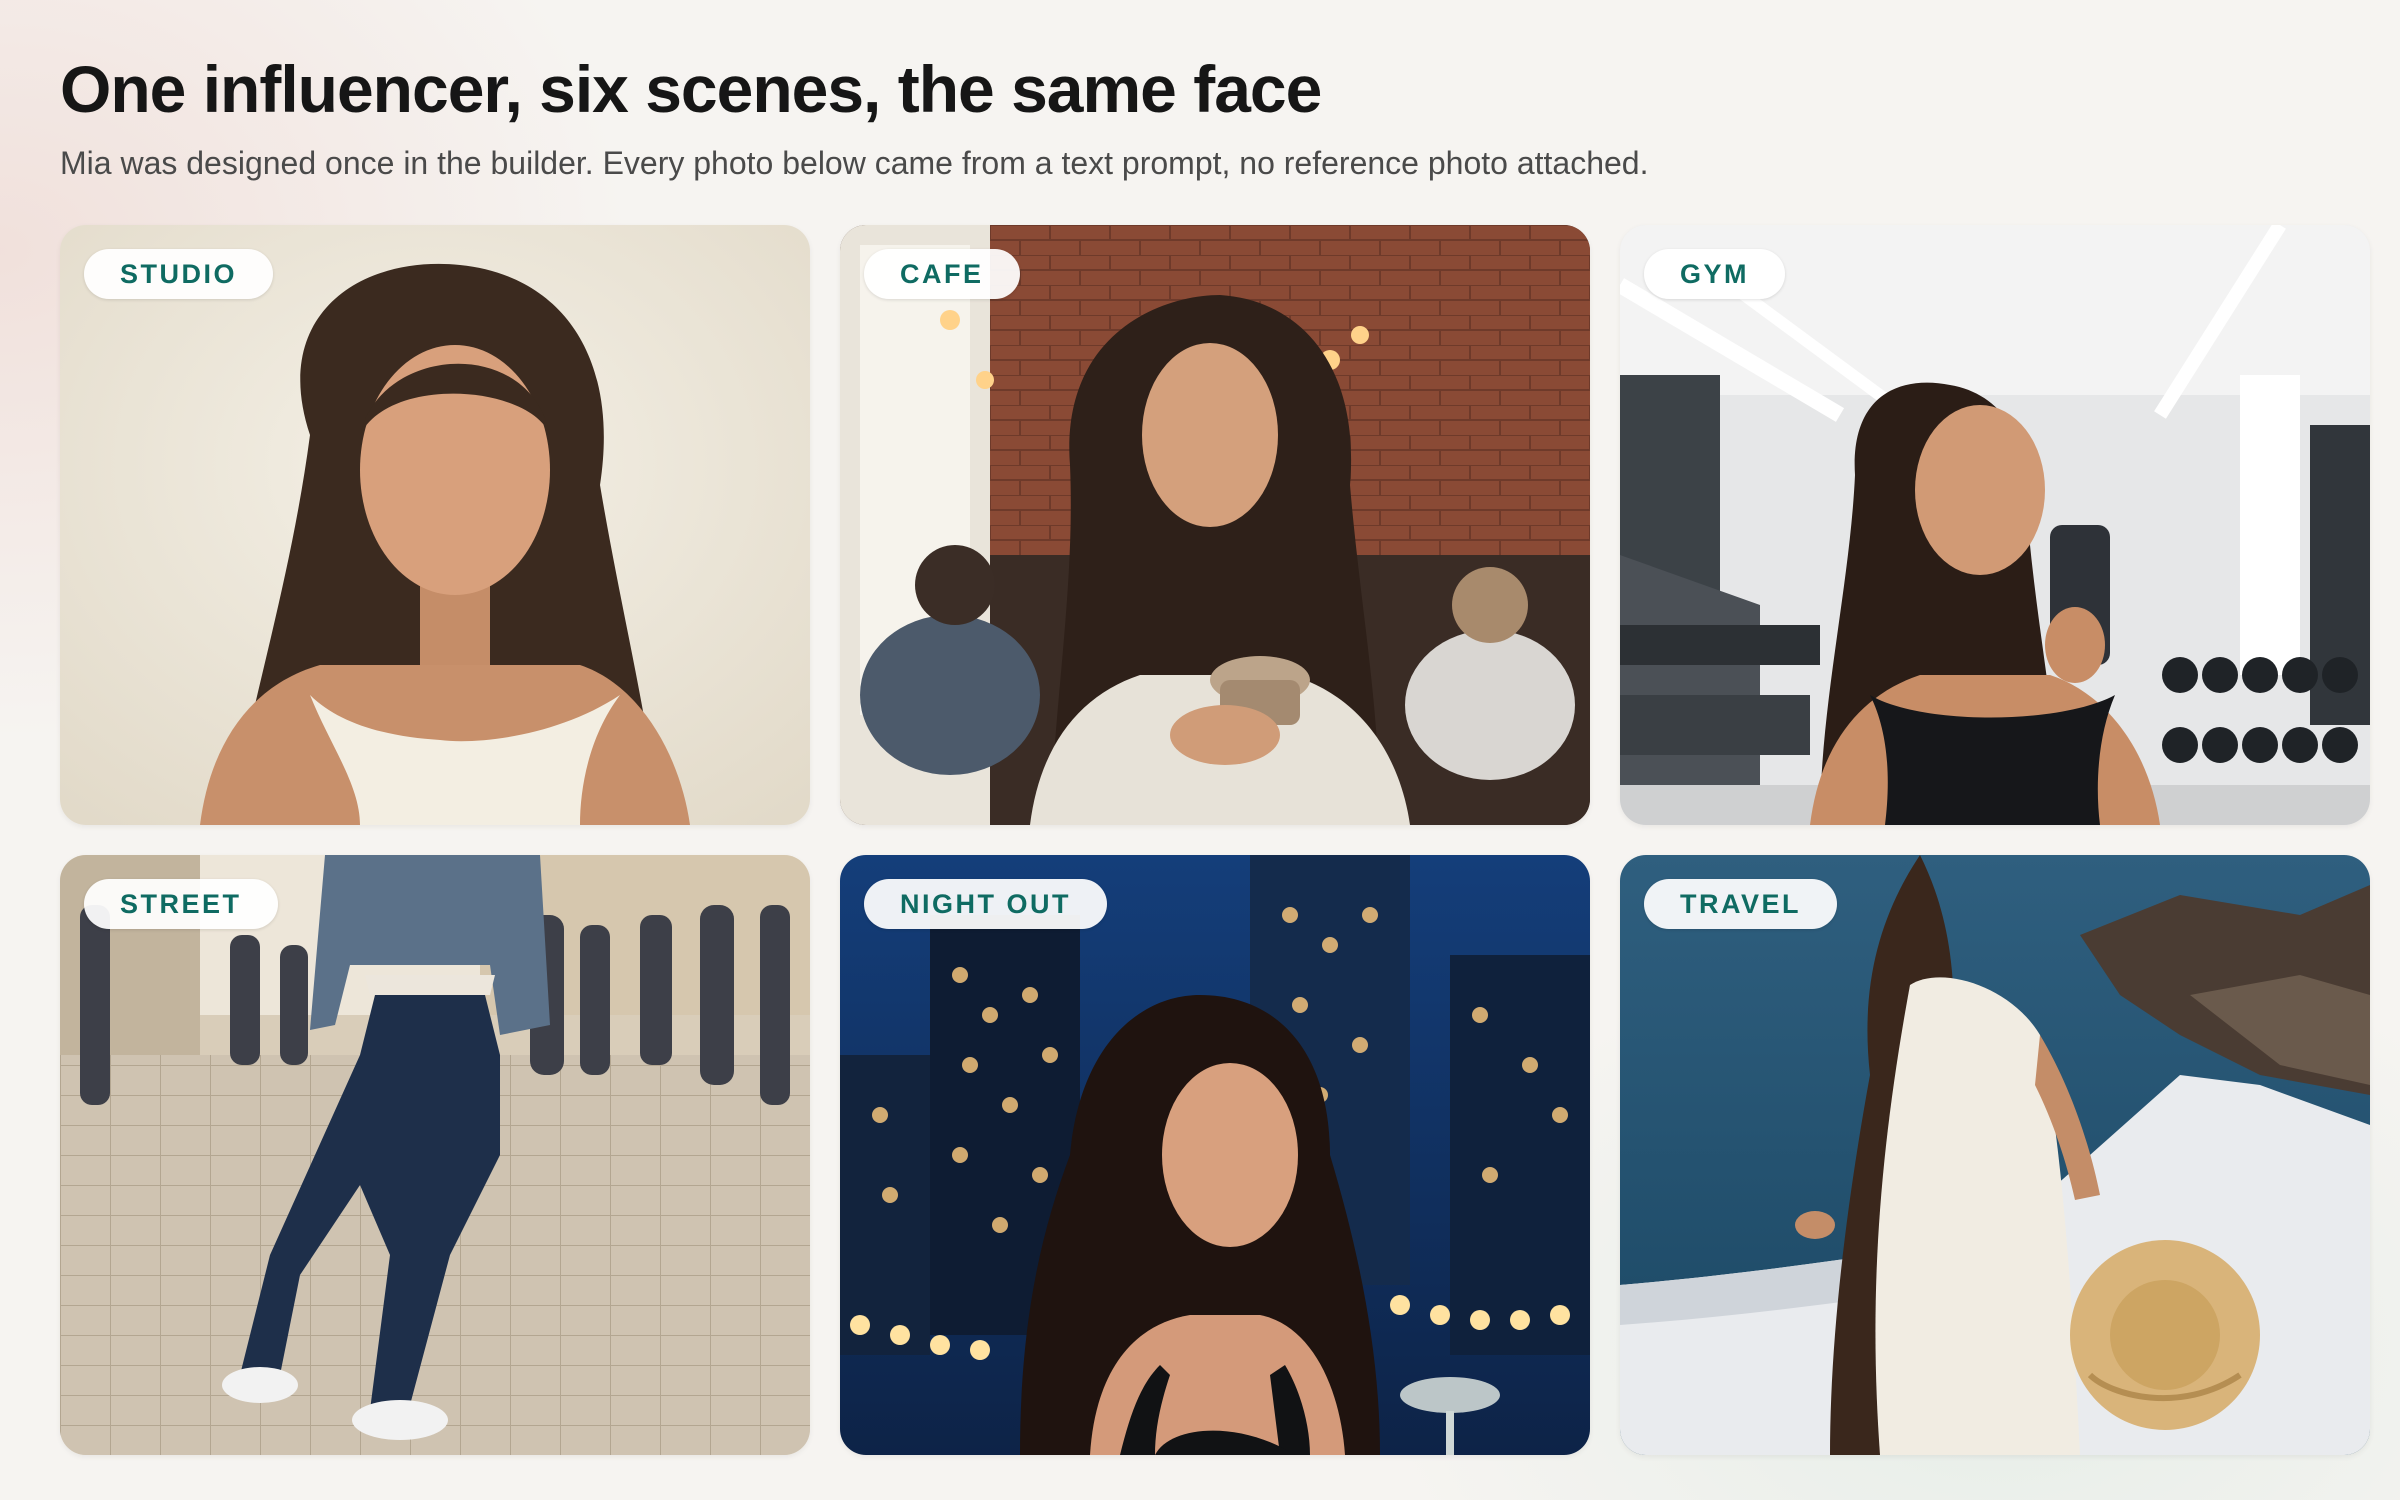  I want to click on street-photo, so click(435, 1155).